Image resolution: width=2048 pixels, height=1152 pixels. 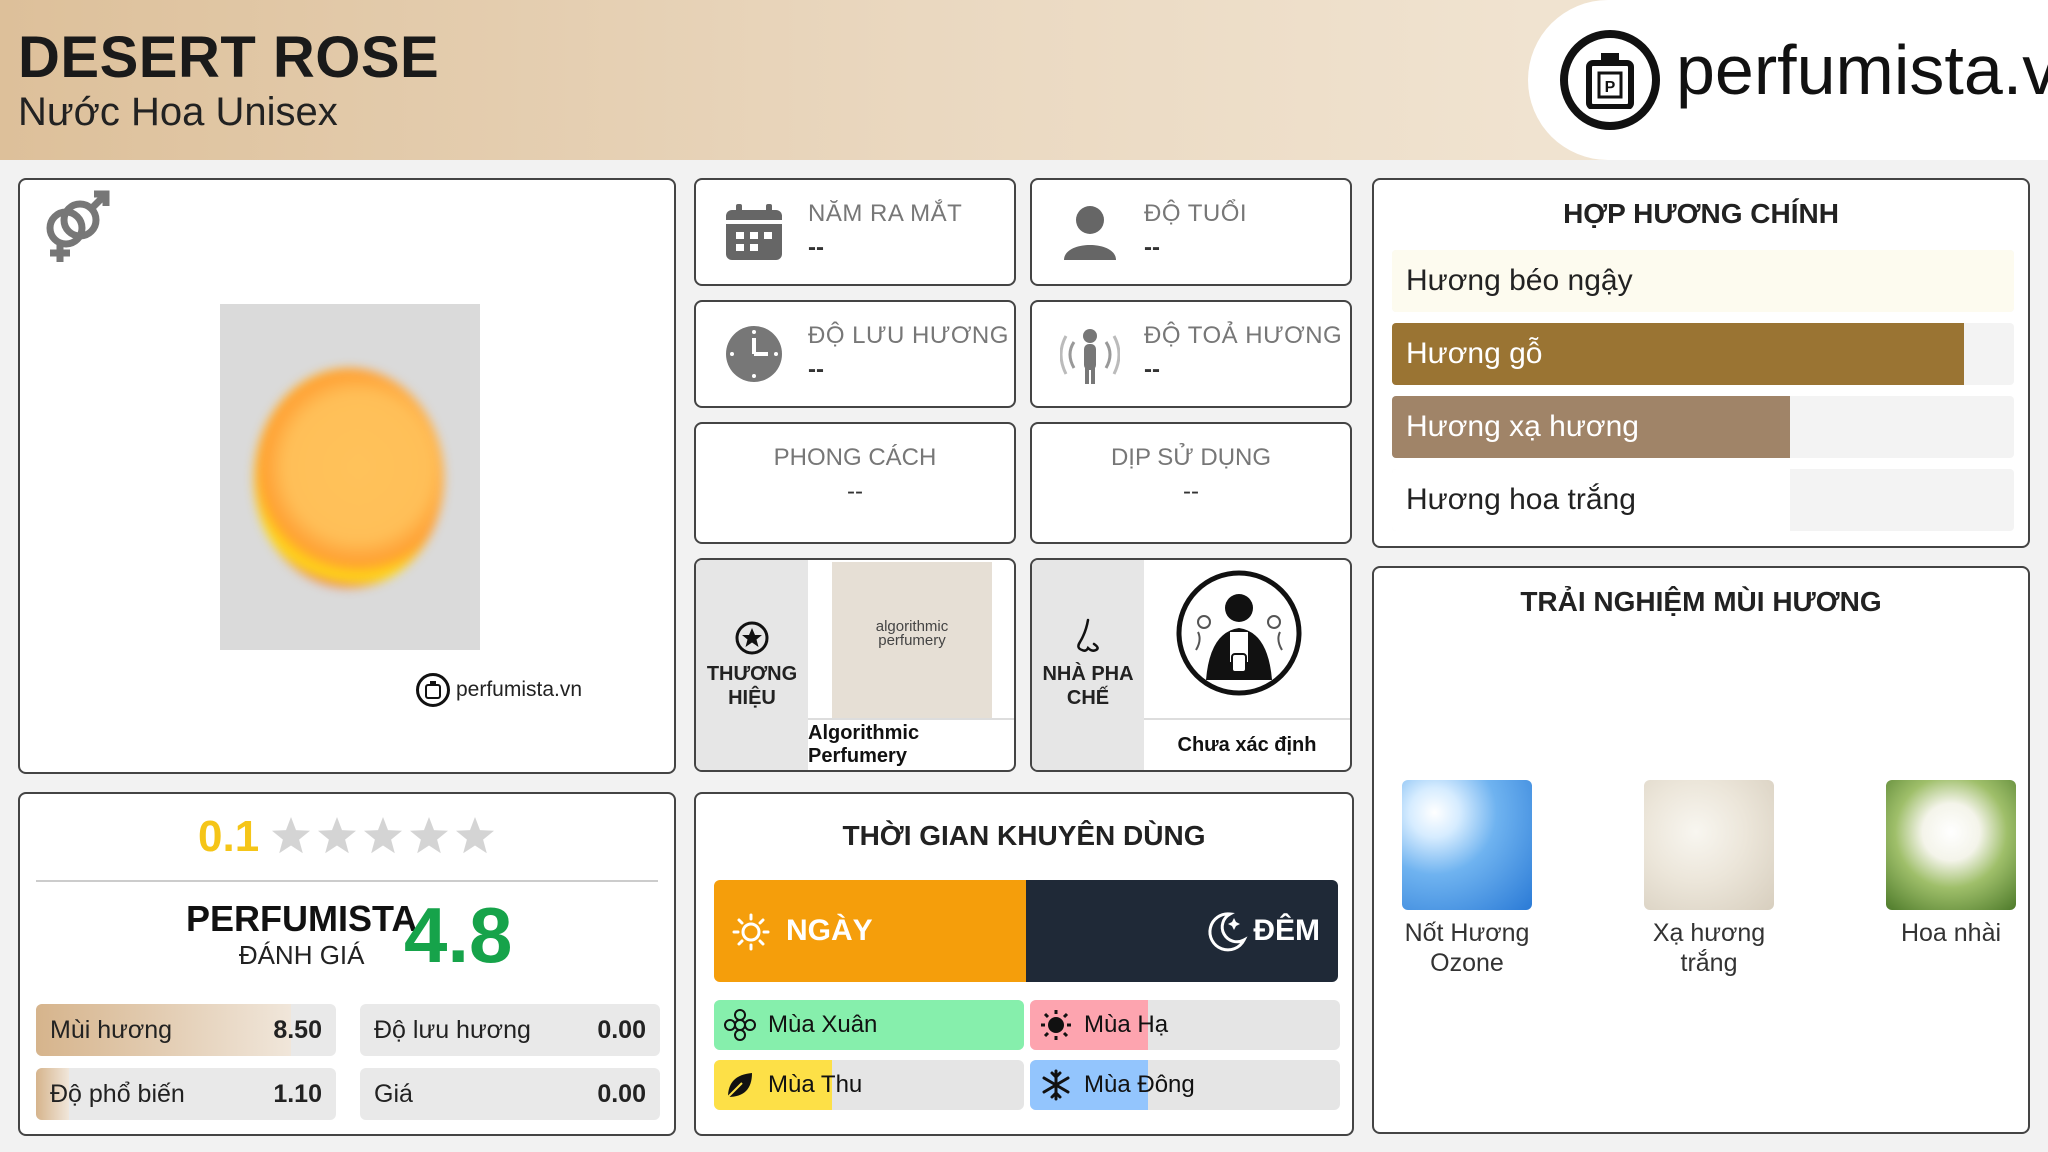 I want to click on occasion-card: DỊP SỬ DỤNG --, so click(x=1191, y=483).